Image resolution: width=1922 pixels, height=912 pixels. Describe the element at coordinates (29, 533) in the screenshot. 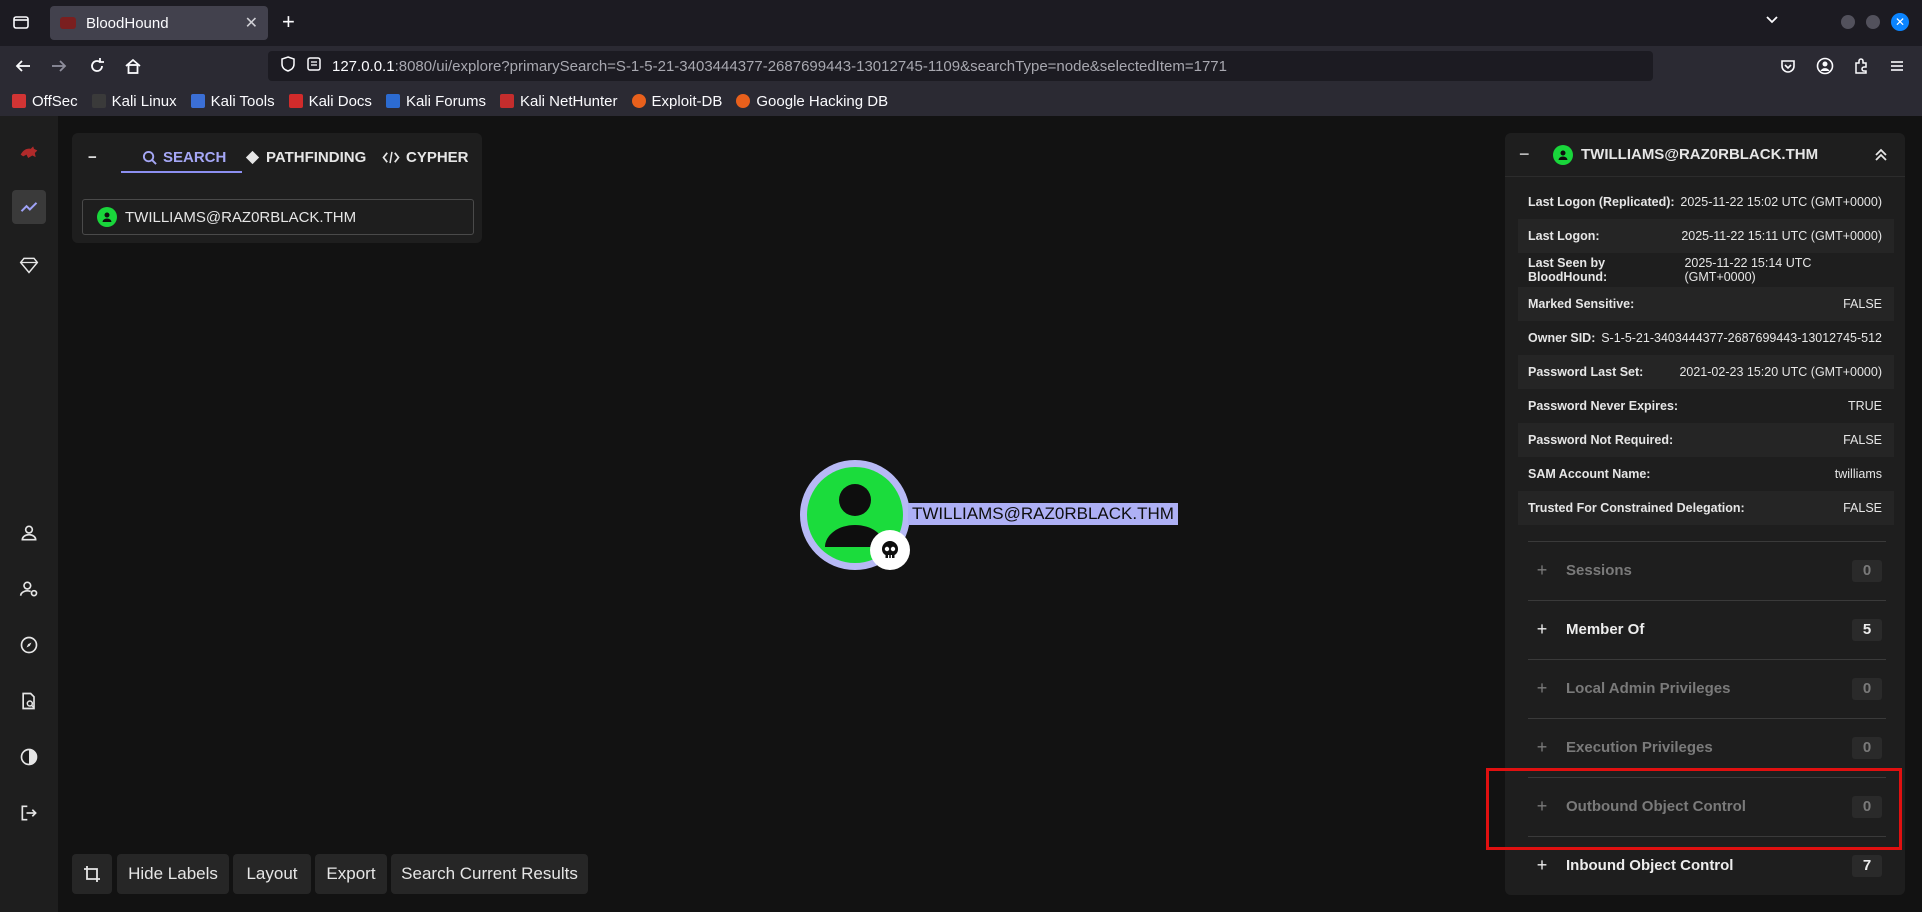

I see `profile-icon` at that location.